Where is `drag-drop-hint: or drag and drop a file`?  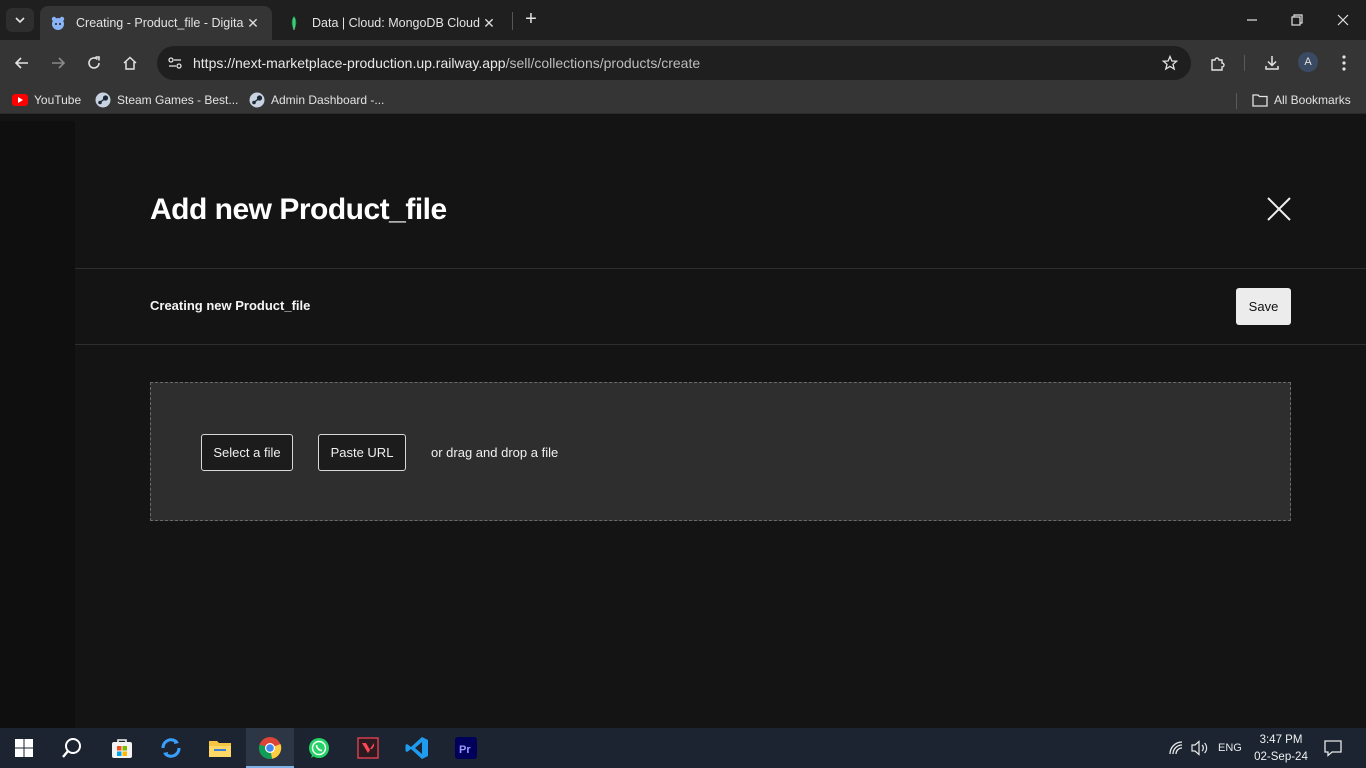
drag-drop-hint: or drag and drop a file is located at coordinates (495, 452).